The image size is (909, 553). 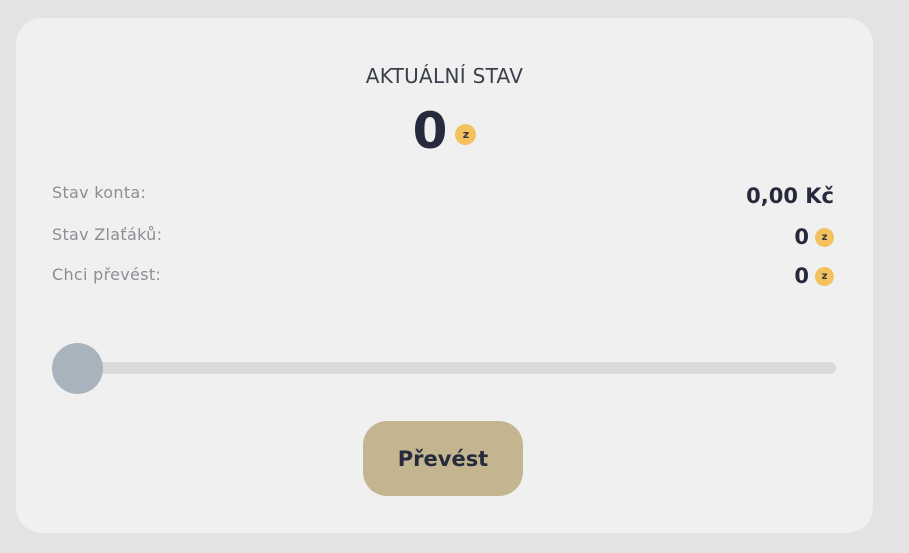 I want to click on current-state-title: AKTUÁLNÍ STAV, so click(x=444, y=76).